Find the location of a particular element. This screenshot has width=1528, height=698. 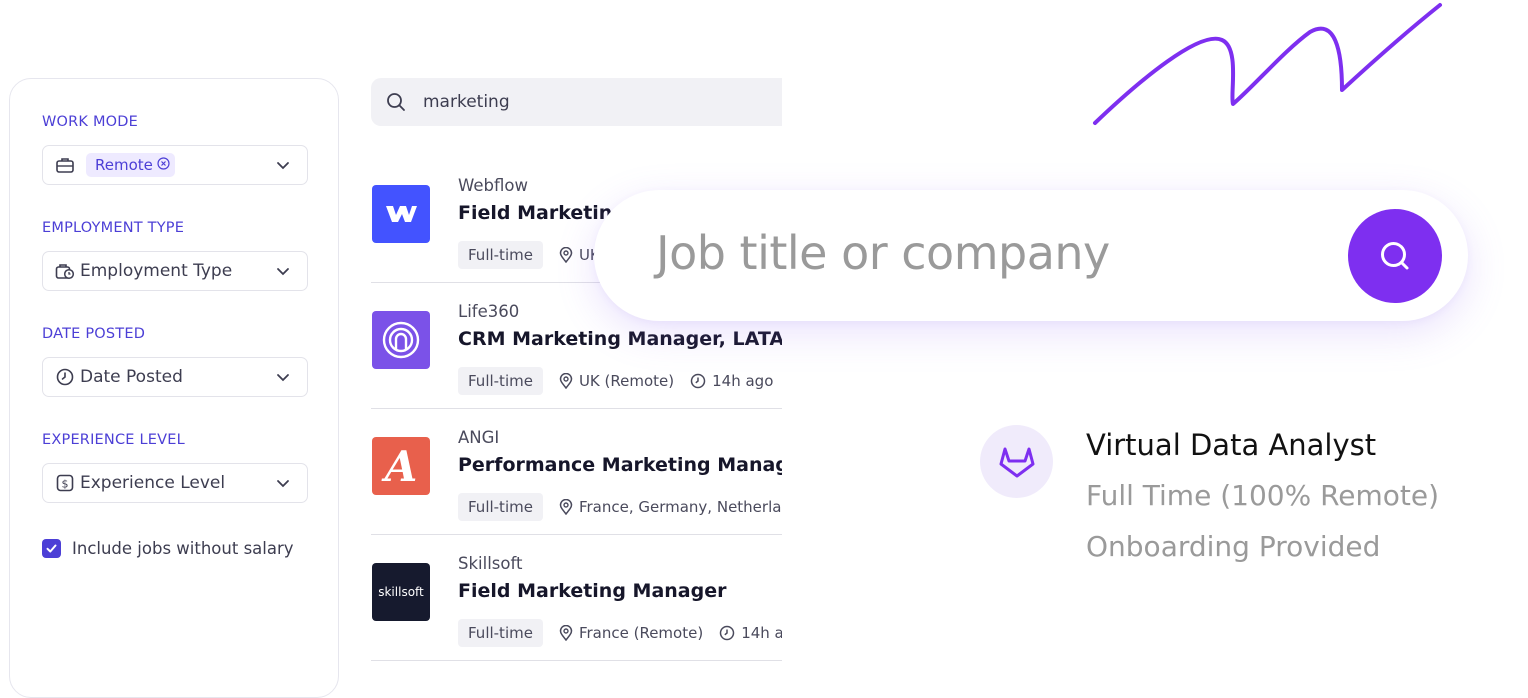

experience-level-select: $ Experience Level is located at coordinates (175, 483).